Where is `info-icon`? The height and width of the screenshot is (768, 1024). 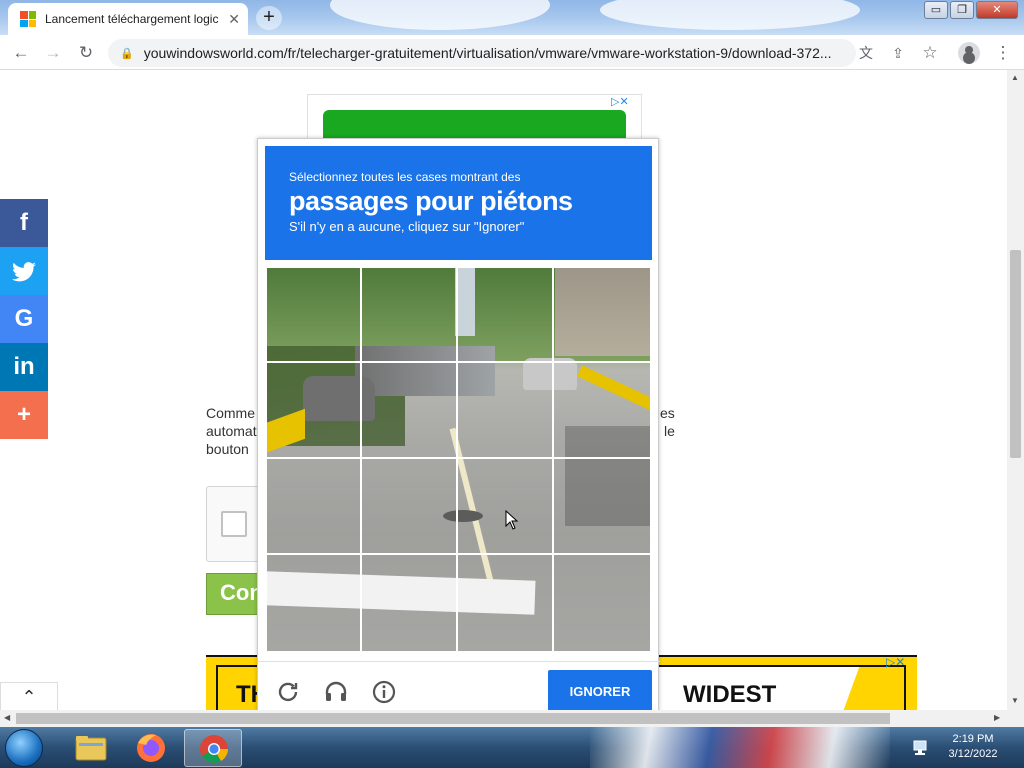 info-icon is located at coordinates (384, 692).